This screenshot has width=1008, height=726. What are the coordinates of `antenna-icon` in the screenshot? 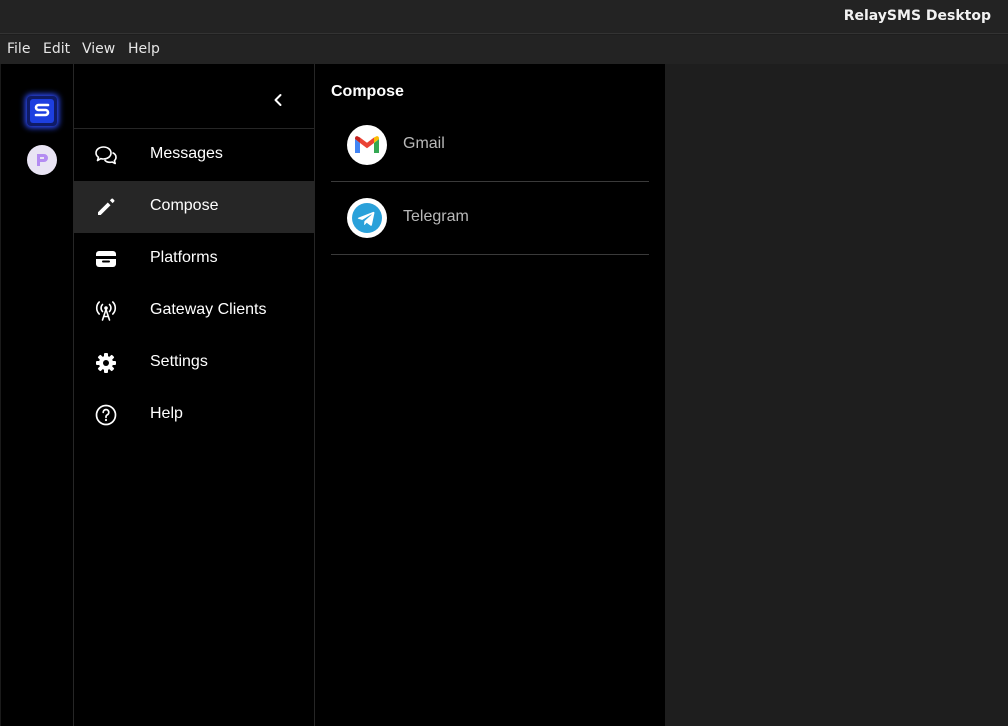 It's located at (106, 311).